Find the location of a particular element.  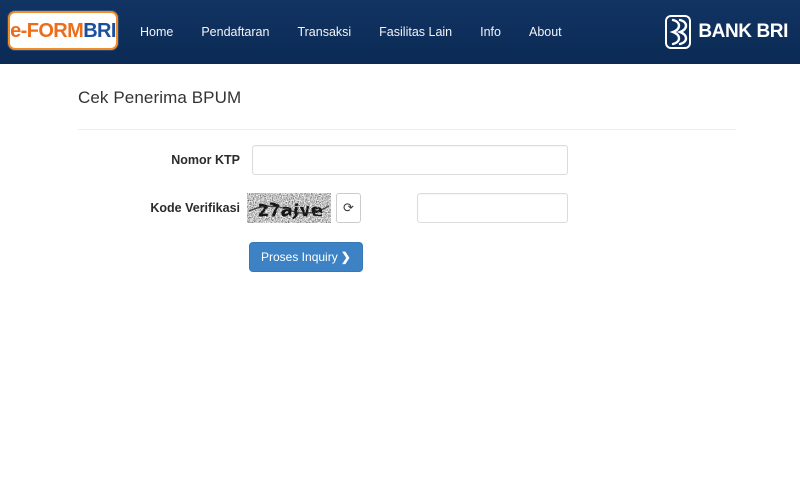

captcha-image: 27ajve is located at coordinates (289, 208).